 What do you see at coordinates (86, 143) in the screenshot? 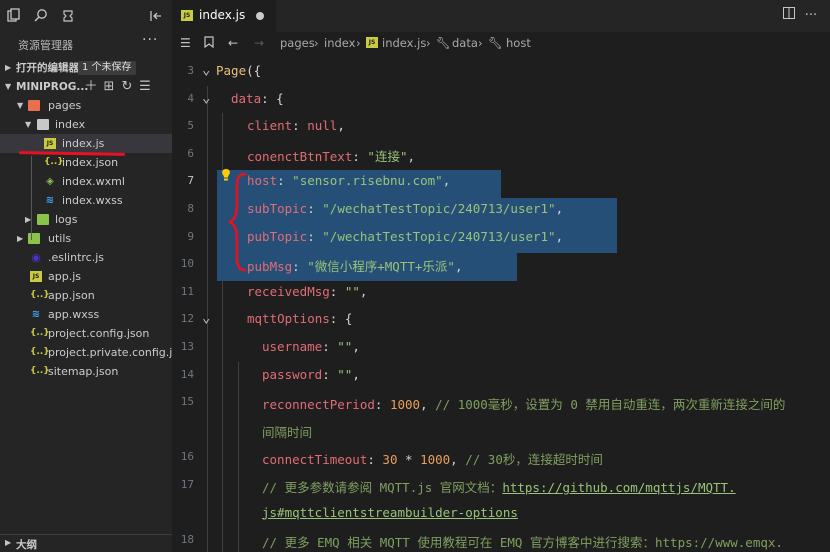
I see `tree-item: JS index.js` at bounding box center [86, 143].